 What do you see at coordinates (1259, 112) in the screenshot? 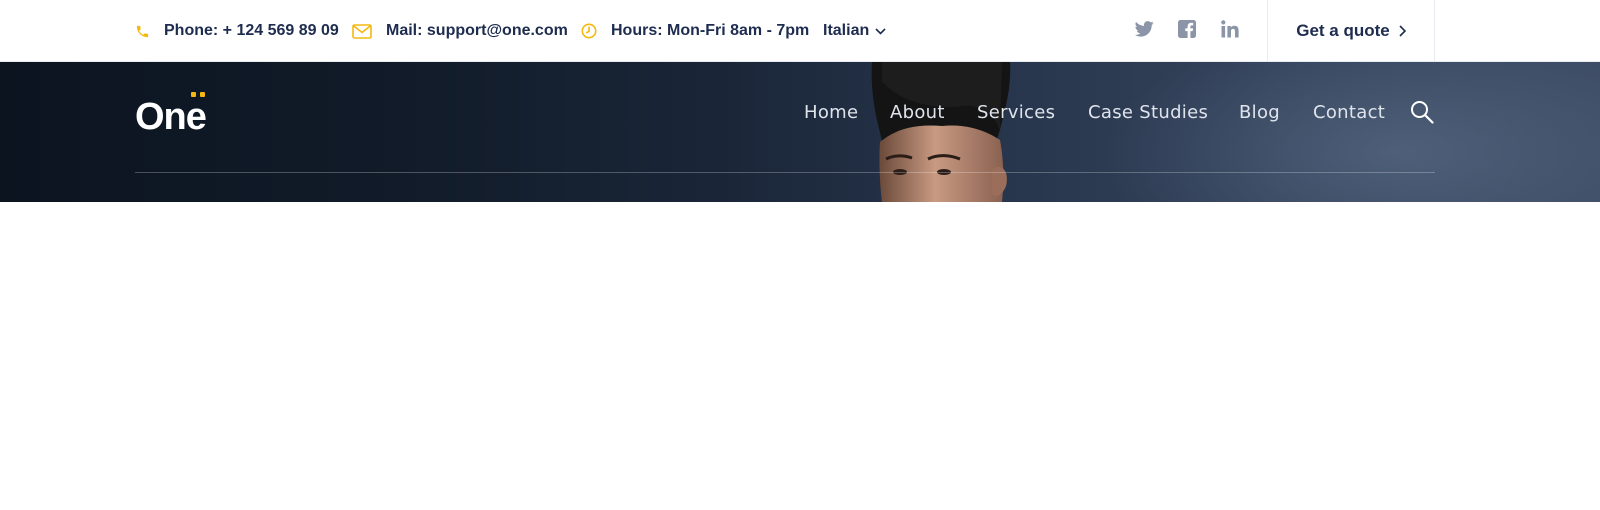
I see `nav-item-blog: Blog` at bounding box center [1259, 112].